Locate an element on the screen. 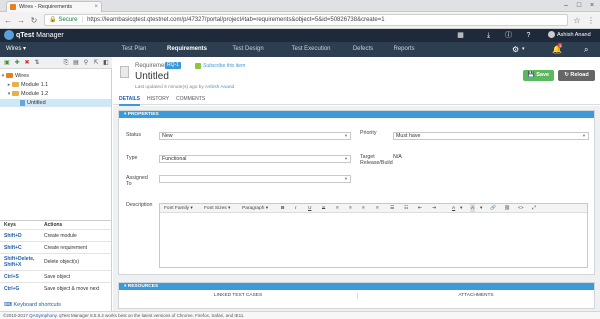 The height and width of the screenshot is (319, 600). strike-button: S is located at coordinates (323, 208).